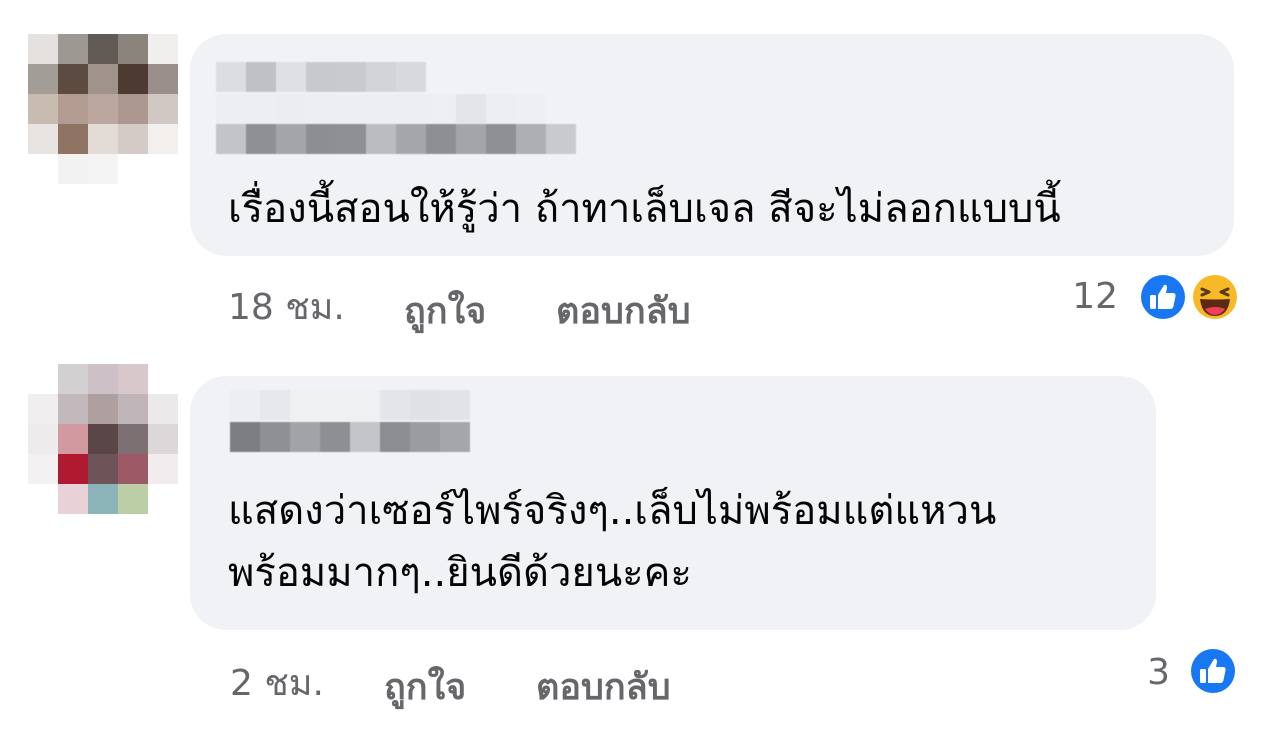 This screenshot has height=734, width=1280. What do you see at coordinates (1095, 296) in the screenshot?
I see `reaction-count: 12` at bounding box center [1095, 296].